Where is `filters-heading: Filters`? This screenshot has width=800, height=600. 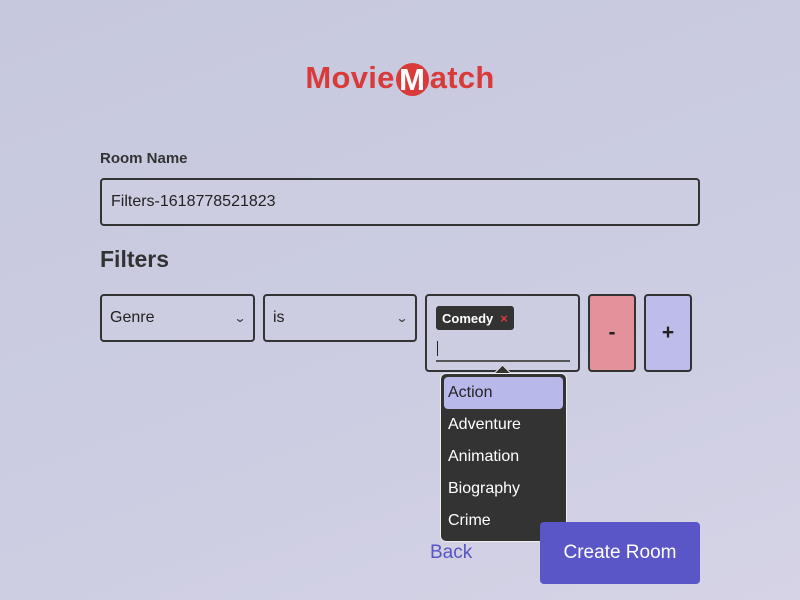 filters-heading: Filters is located at coordinates (135, 259).